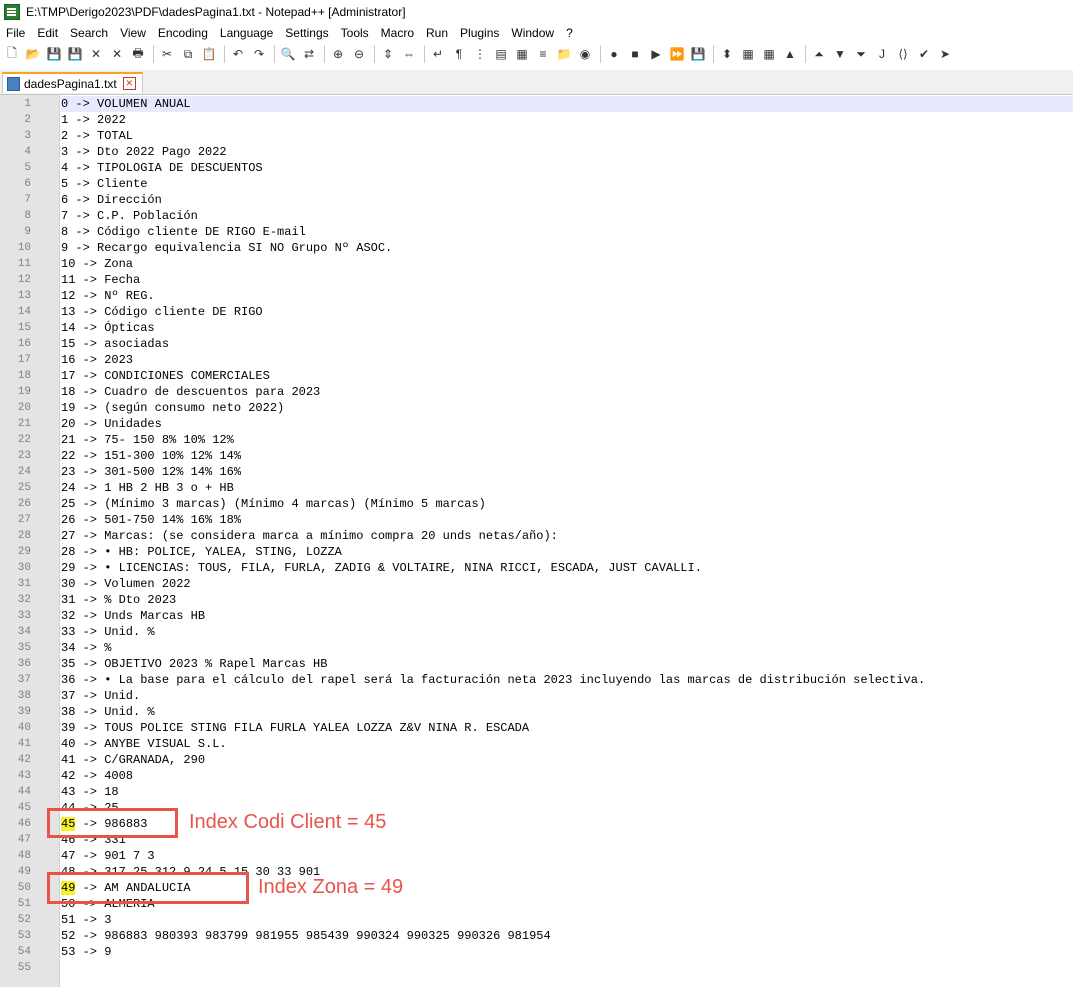  What do you see at coordinates (698, 54) in the screenshot?
I see `save-macro-icon: 💾` at bounding box center [698, 54].